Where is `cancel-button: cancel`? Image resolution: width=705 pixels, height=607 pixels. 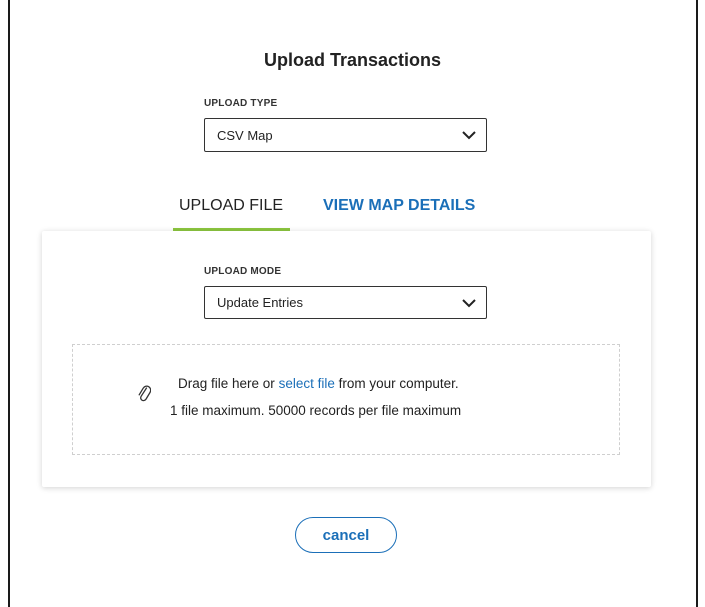
cancel-button: cancel is located at coordinates (346, 535).